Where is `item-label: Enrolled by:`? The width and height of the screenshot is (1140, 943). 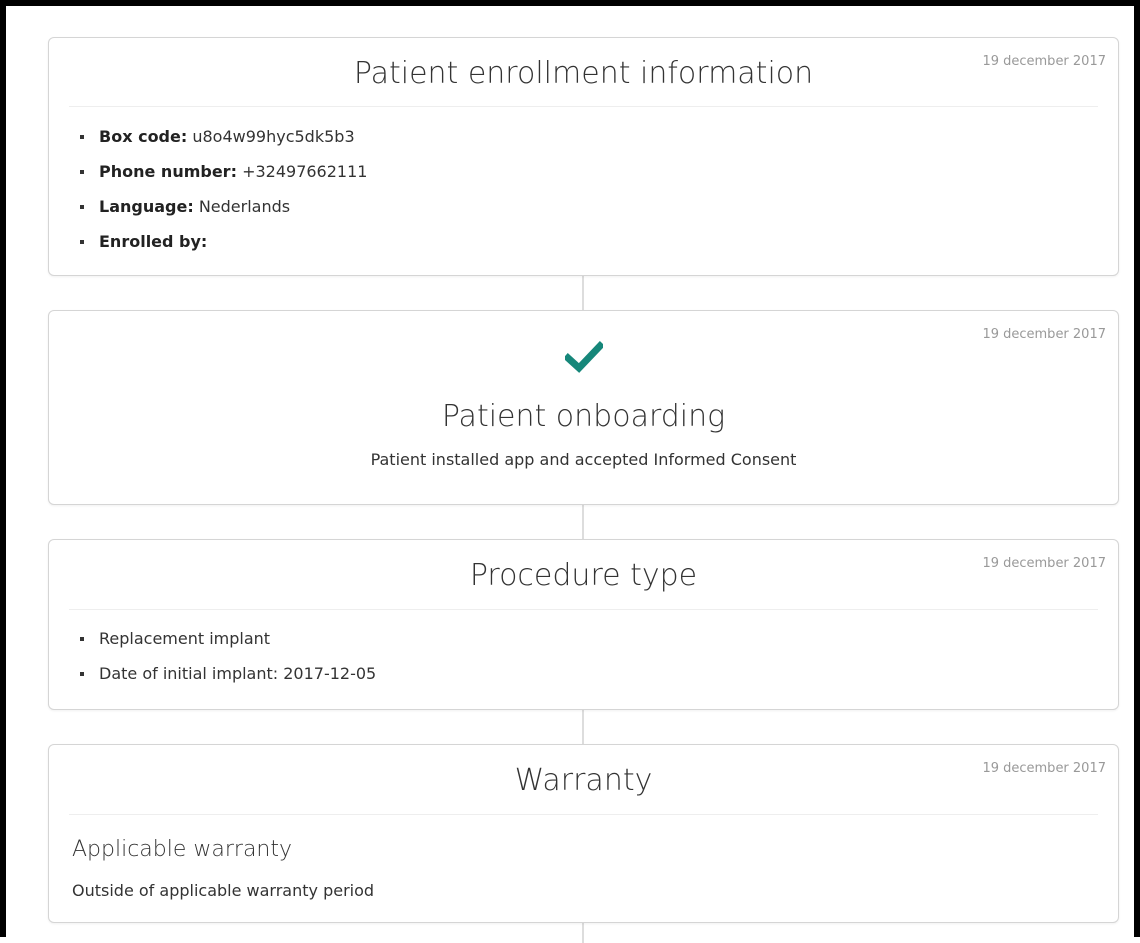 item-label: Enrolled by: is located at coordinates (153, 241).